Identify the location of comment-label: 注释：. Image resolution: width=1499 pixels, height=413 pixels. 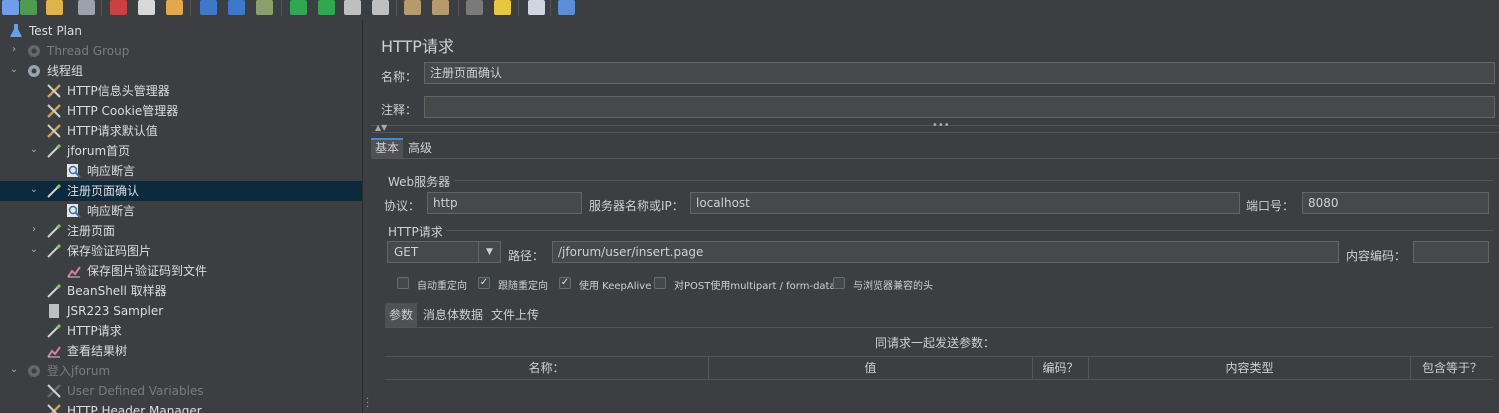
(399, 110).